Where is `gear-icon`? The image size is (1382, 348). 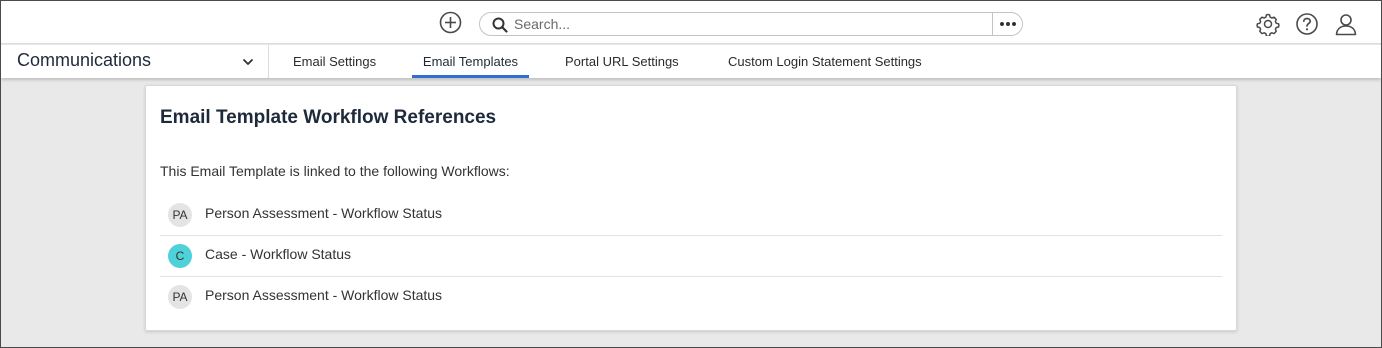
gear-icon is located at coordinates (1268, 25).